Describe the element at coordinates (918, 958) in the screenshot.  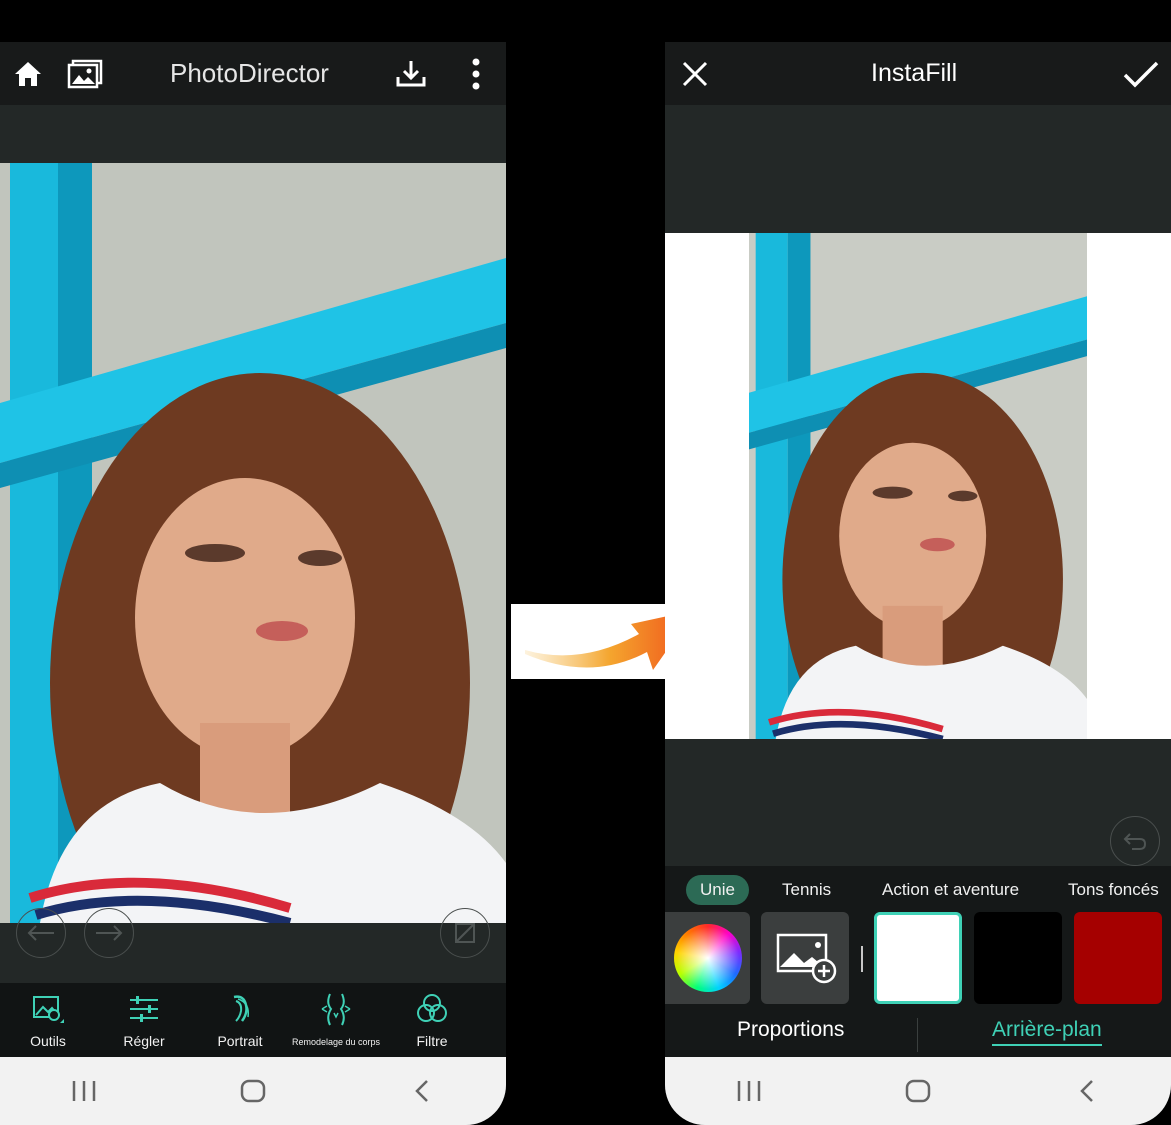
I see `swatch-white` at that location.